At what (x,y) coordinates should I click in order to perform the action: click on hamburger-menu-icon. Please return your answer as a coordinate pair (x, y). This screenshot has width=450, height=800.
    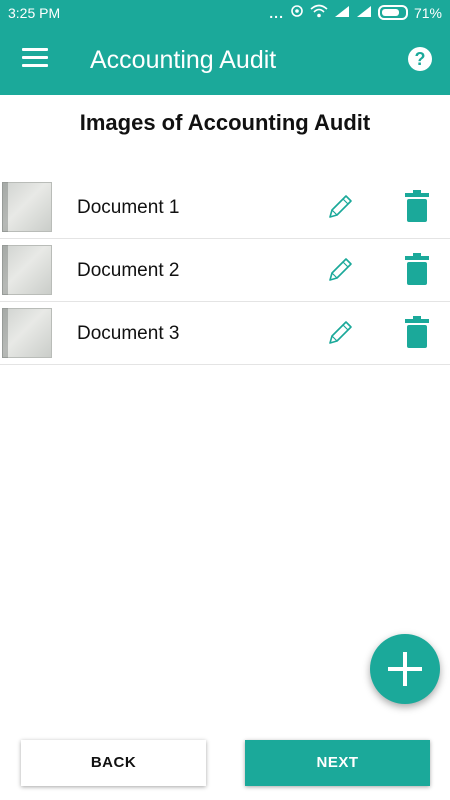
    Looking at the image, I should click on (35, 58).